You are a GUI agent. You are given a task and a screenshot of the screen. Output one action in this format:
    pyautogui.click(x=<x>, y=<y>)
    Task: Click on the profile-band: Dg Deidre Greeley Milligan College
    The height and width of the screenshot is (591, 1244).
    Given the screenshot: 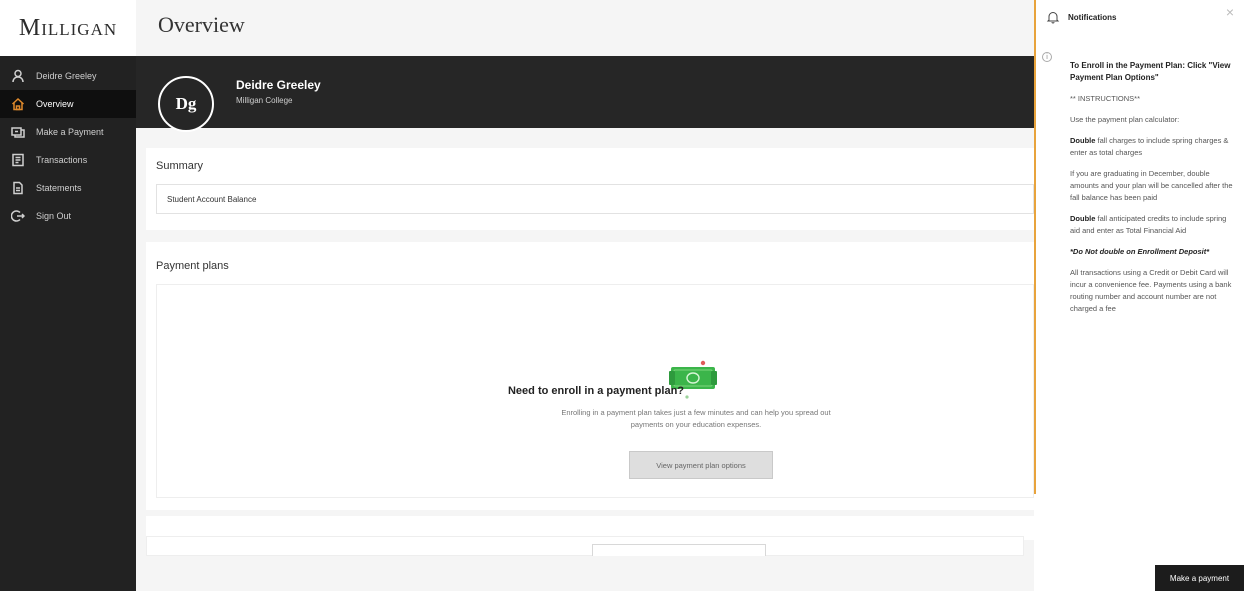 What is the action you would take?
    pyautogui.click(x=585, y=94)
    